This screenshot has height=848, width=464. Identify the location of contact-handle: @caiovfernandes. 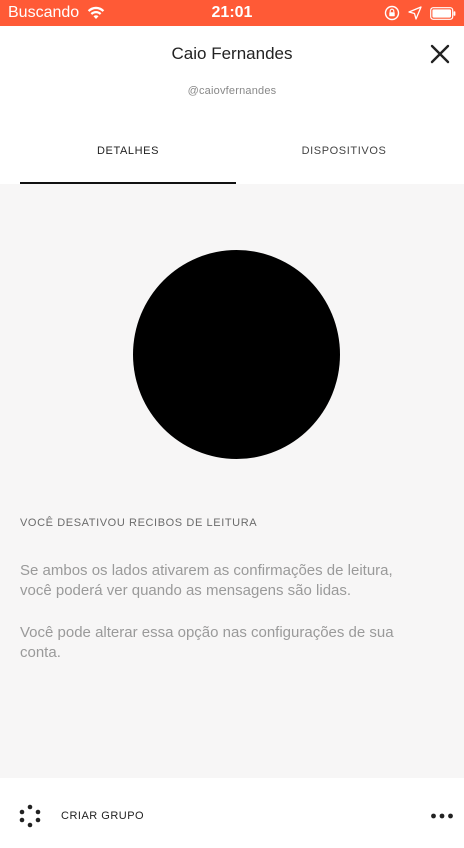
(232, 91).